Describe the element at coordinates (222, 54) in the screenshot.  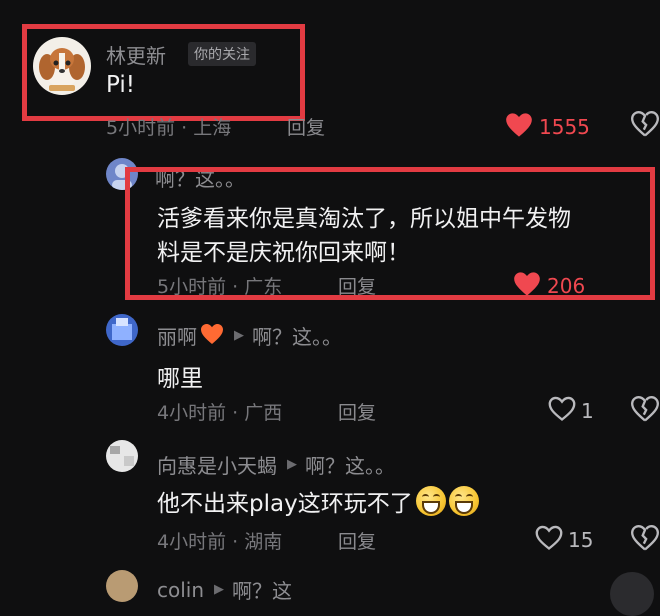
I see `following-tag: 你的关注` at that location.